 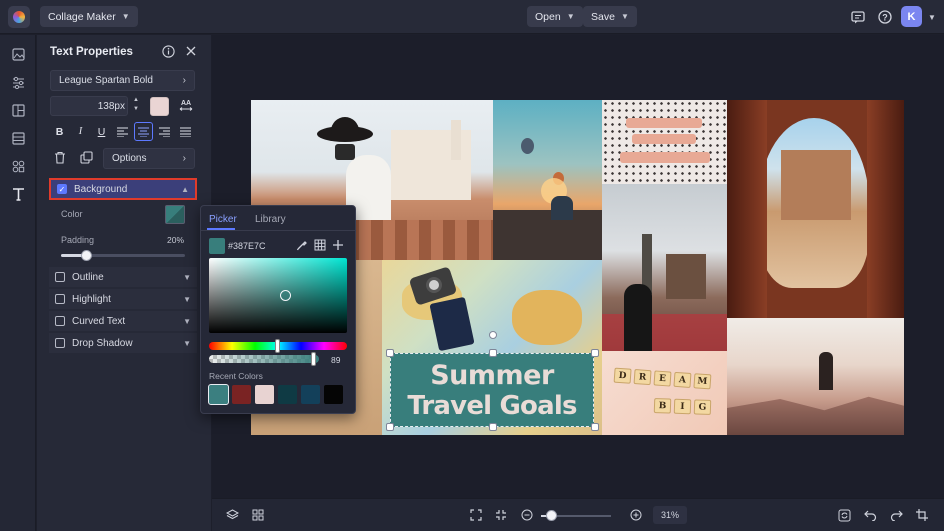 I want to click on tab-picker: Picker, so click(x=223, y=219).